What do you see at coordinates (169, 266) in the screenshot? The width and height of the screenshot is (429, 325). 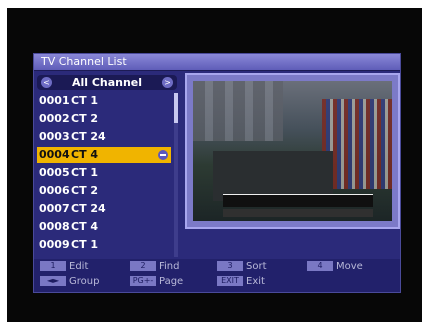 I see `hint-find-label: Find` at bounding box center [169, 266].